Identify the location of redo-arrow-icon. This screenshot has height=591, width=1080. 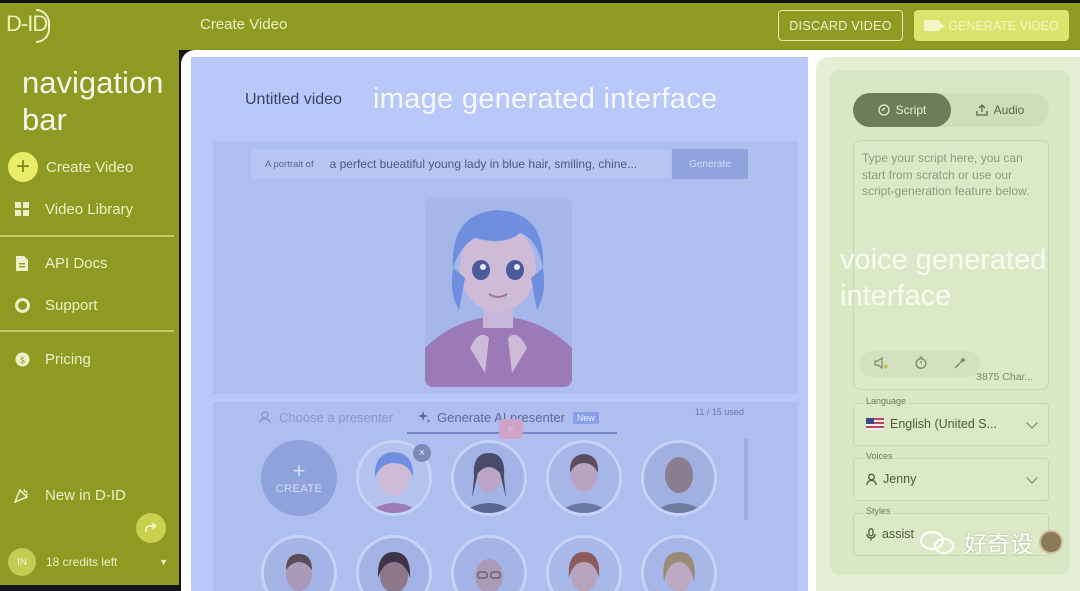
(151, 527).